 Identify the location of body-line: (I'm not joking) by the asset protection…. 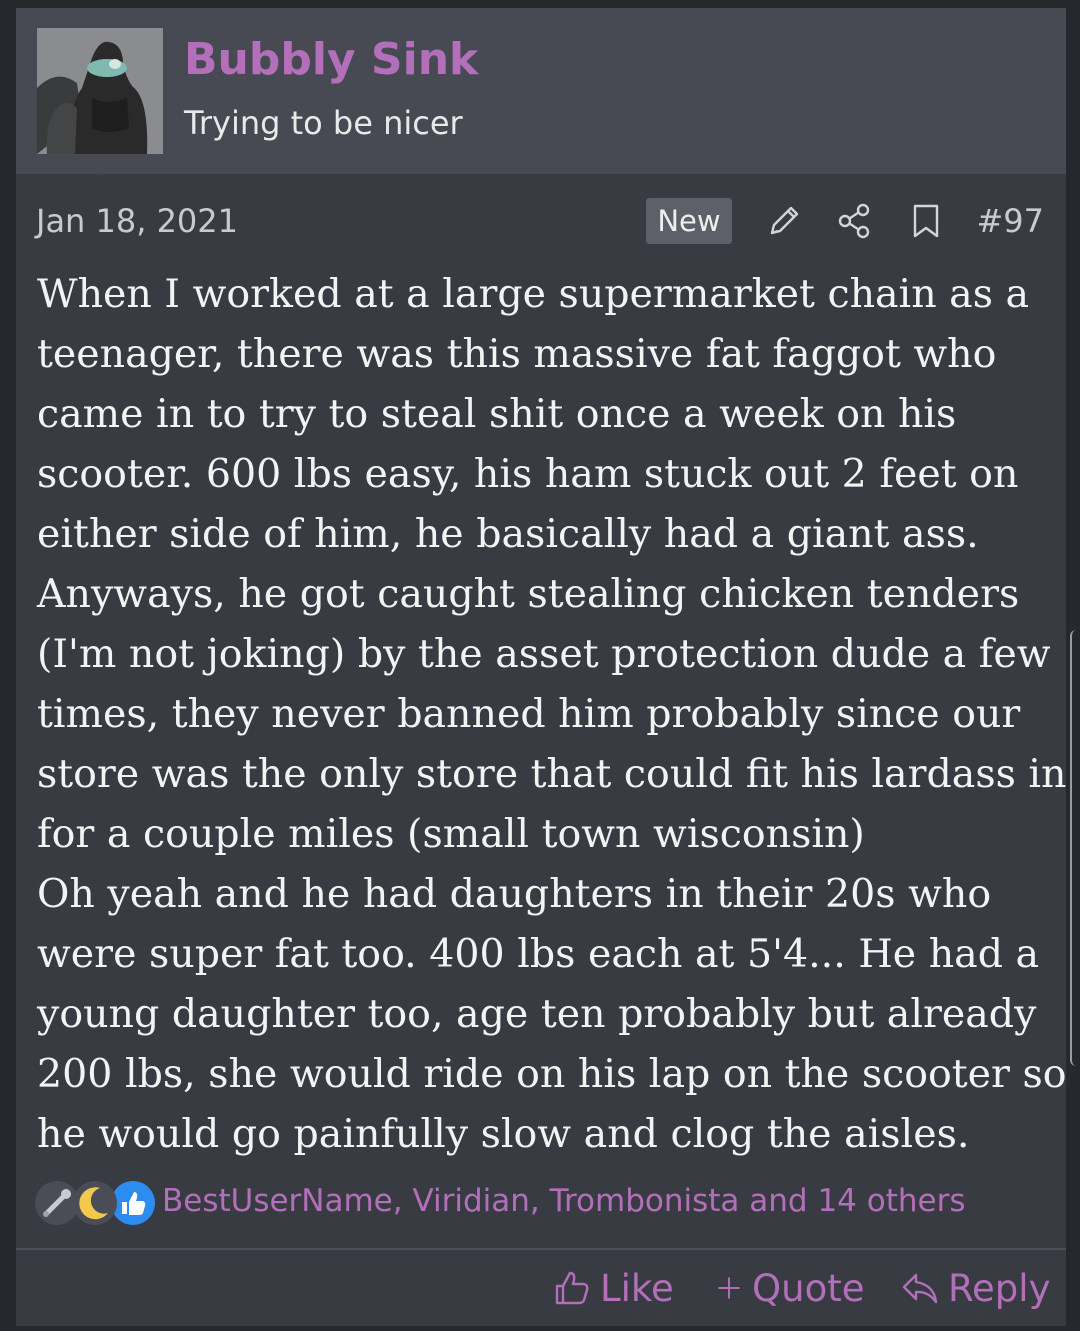
(544, 654).